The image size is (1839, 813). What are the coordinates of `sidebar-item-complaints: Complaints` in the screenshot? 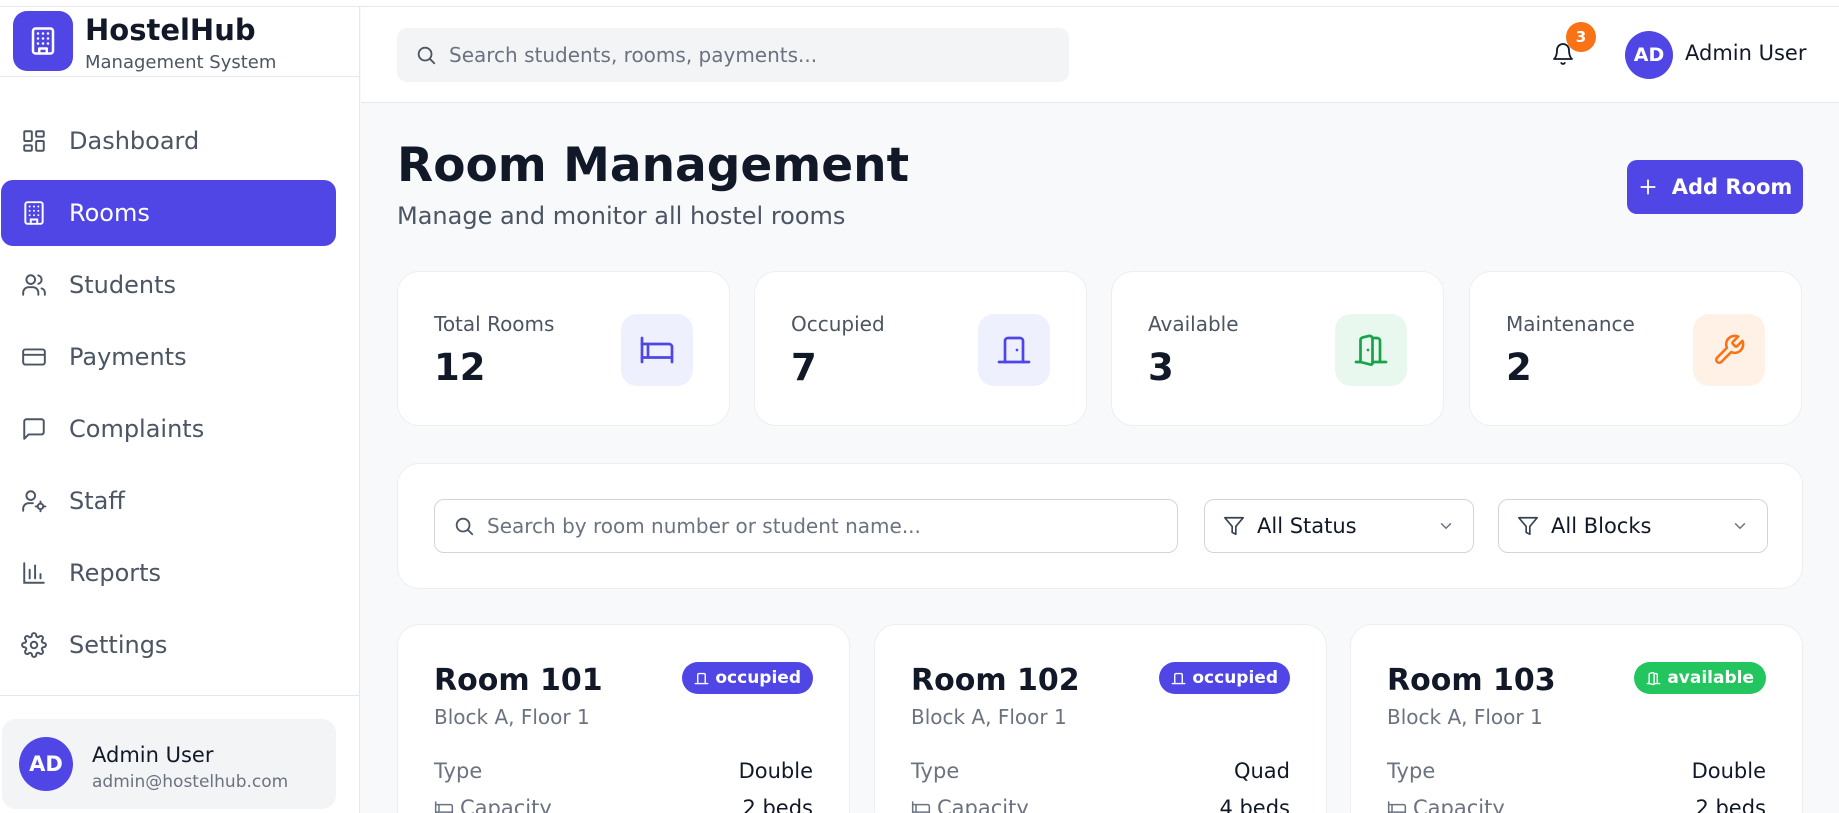 It's located at (168, 429).